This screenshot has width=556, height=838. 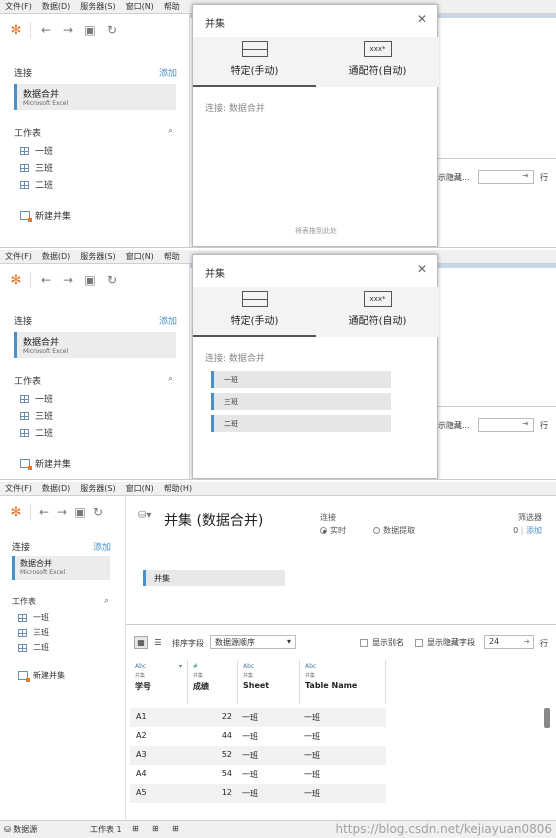 I want to click on union-table-item: 二班, so click(x=301, y=423).